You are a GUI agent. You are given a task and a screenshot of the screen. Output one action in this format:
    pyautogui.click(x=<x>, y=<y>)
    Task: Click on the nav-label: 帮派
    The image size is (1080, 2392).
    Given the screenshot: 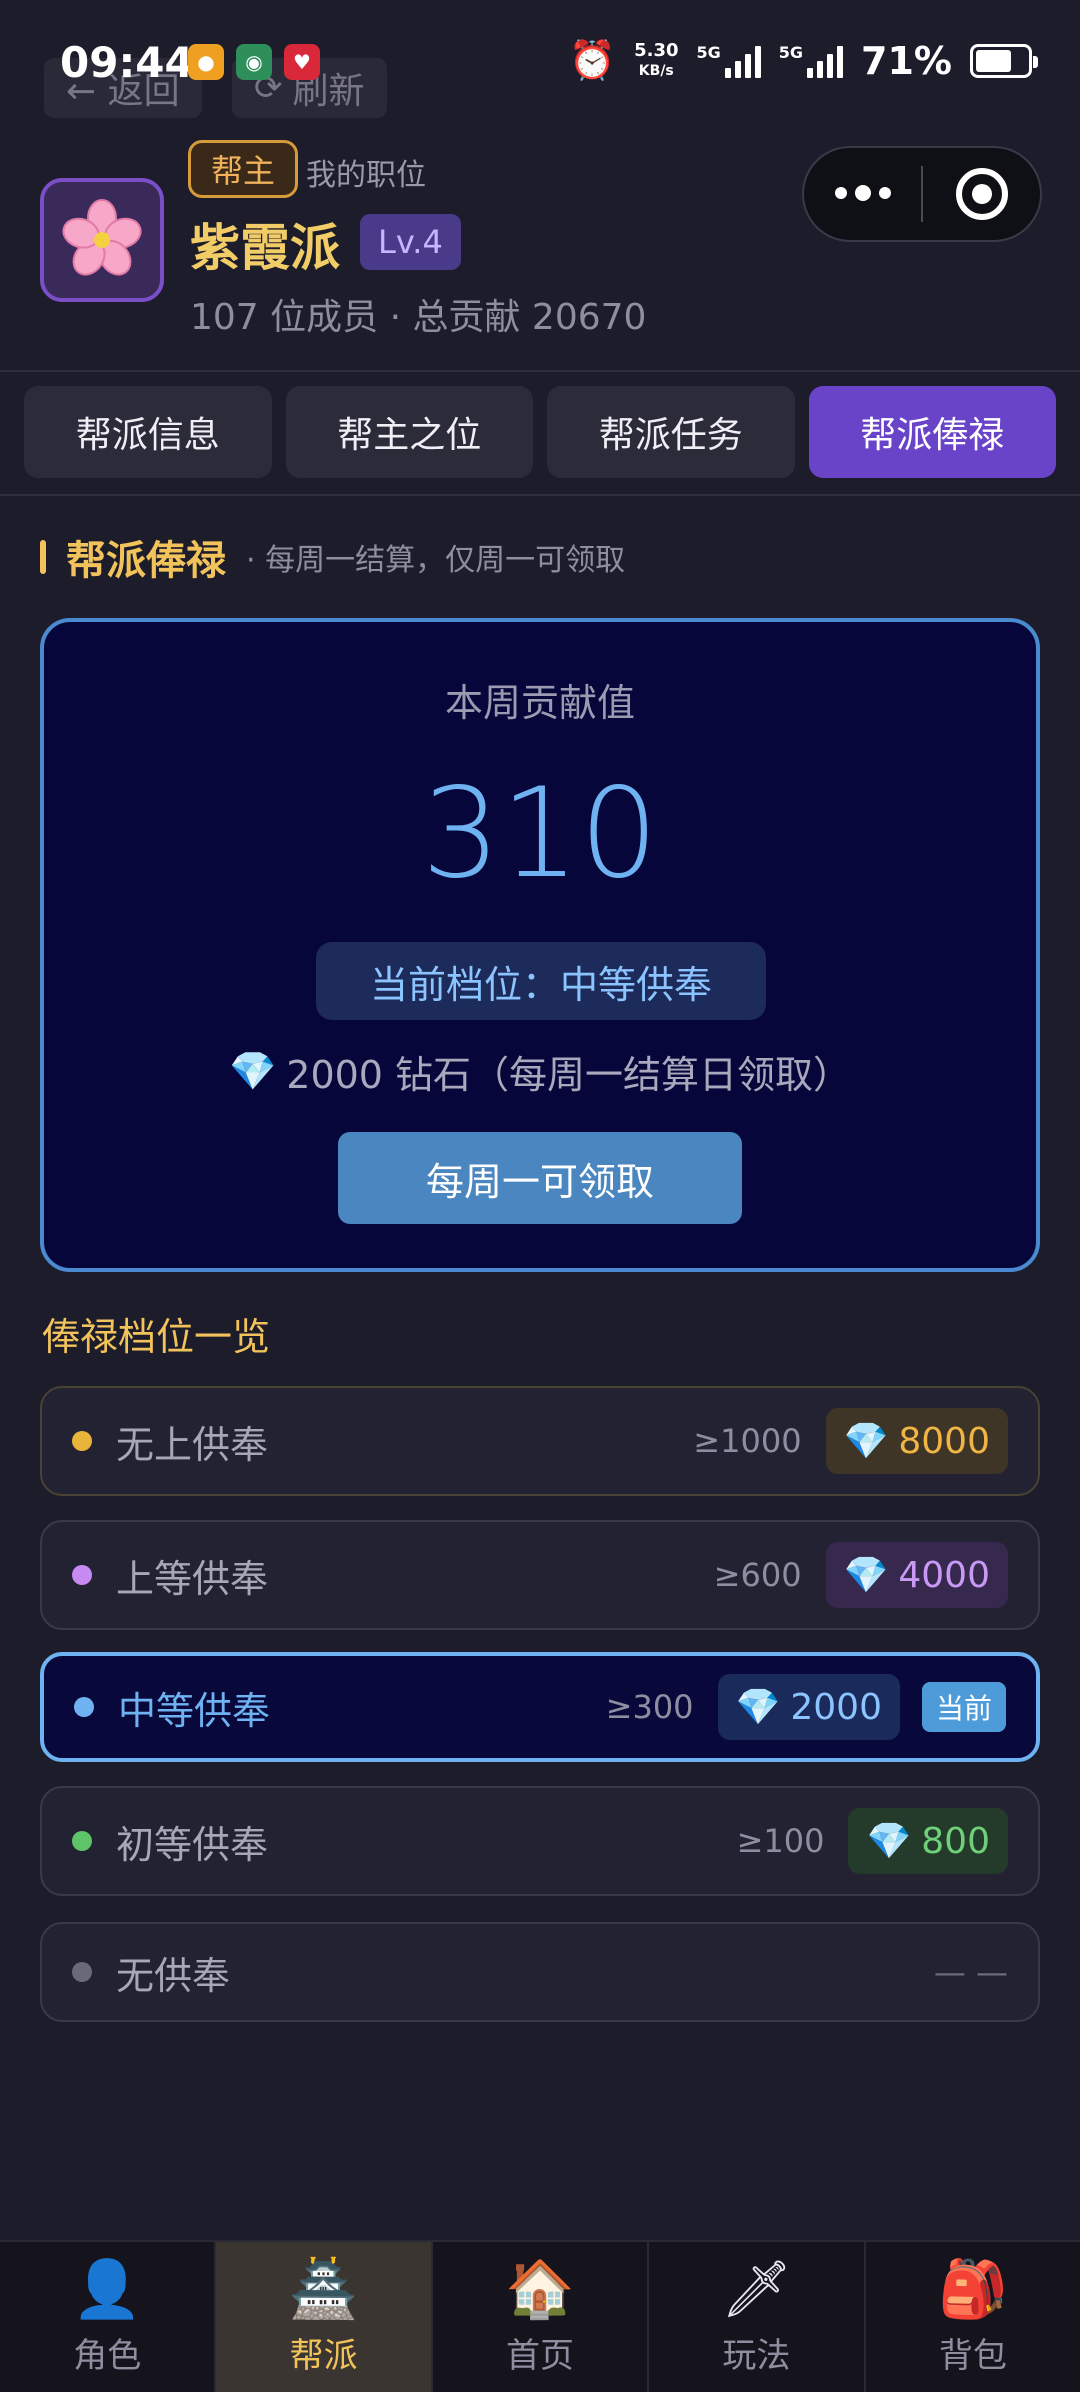 What is the action you would take?
    pyautogui.click(x=323, y=2355)
    